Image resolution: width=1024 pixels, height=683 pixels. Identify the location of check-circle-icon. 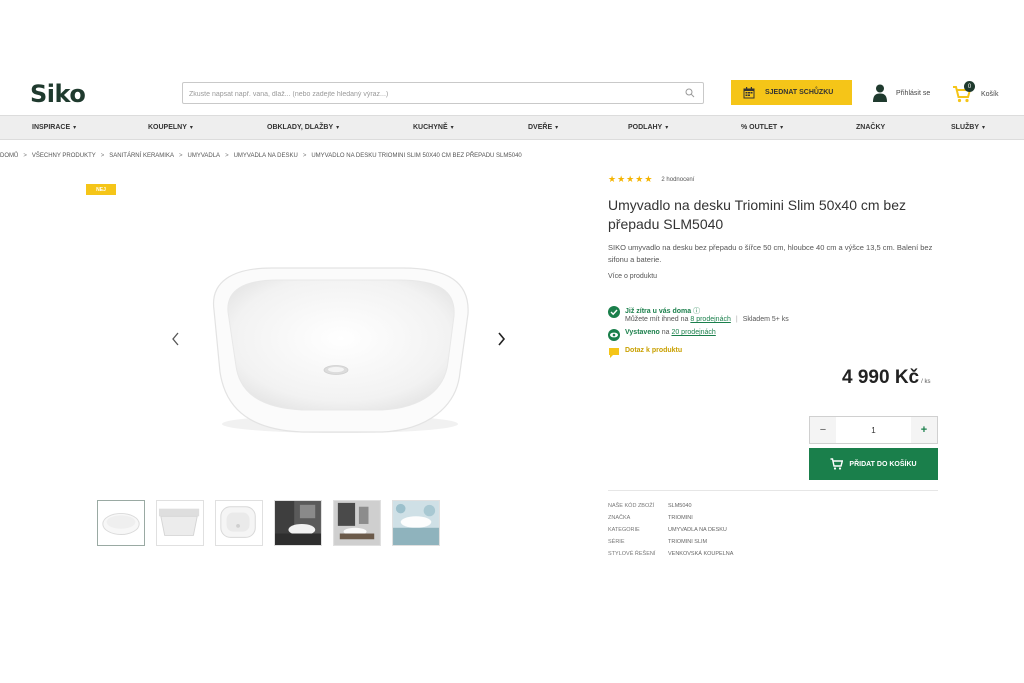
(614, 312).